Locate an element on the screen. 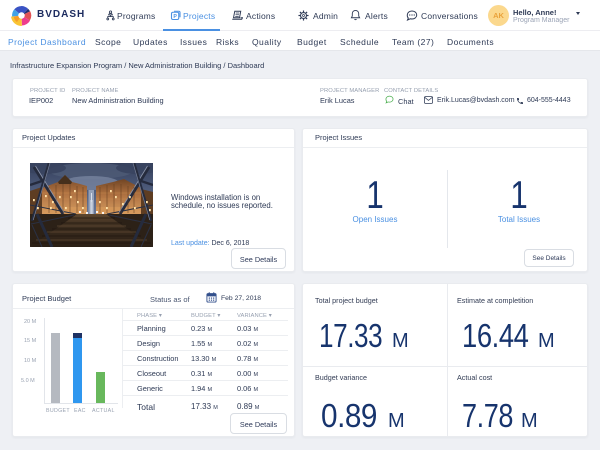  svg-text: P is located at coordinates (175, 17).